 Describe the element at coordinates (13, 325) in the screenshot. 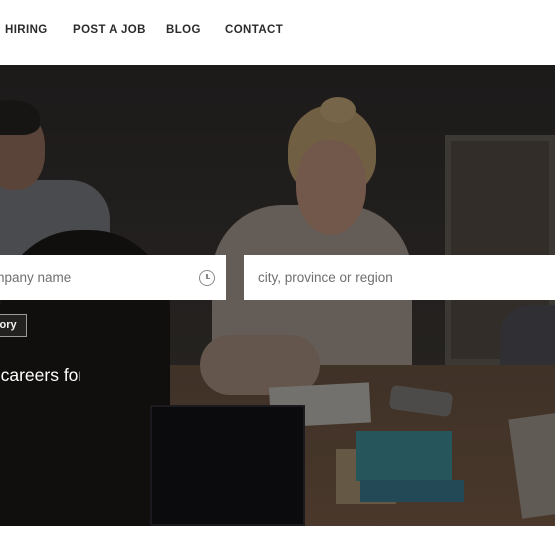

I see `category-filter-tag: Category` at that location.